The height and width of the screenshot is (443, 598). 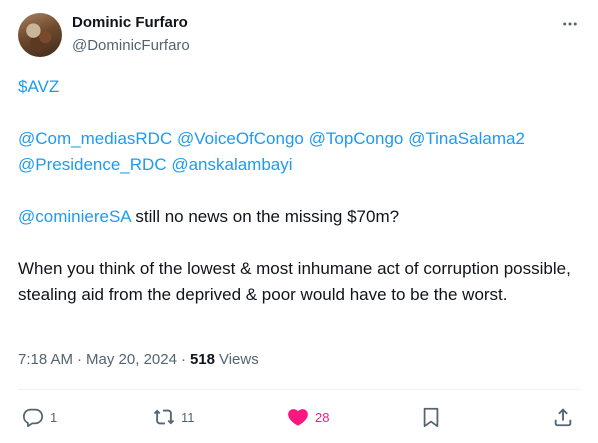 What do you see at coordinates (54, 417) in the screenshot?
I see `reply-count: 1` at bounding box center [54, 417].